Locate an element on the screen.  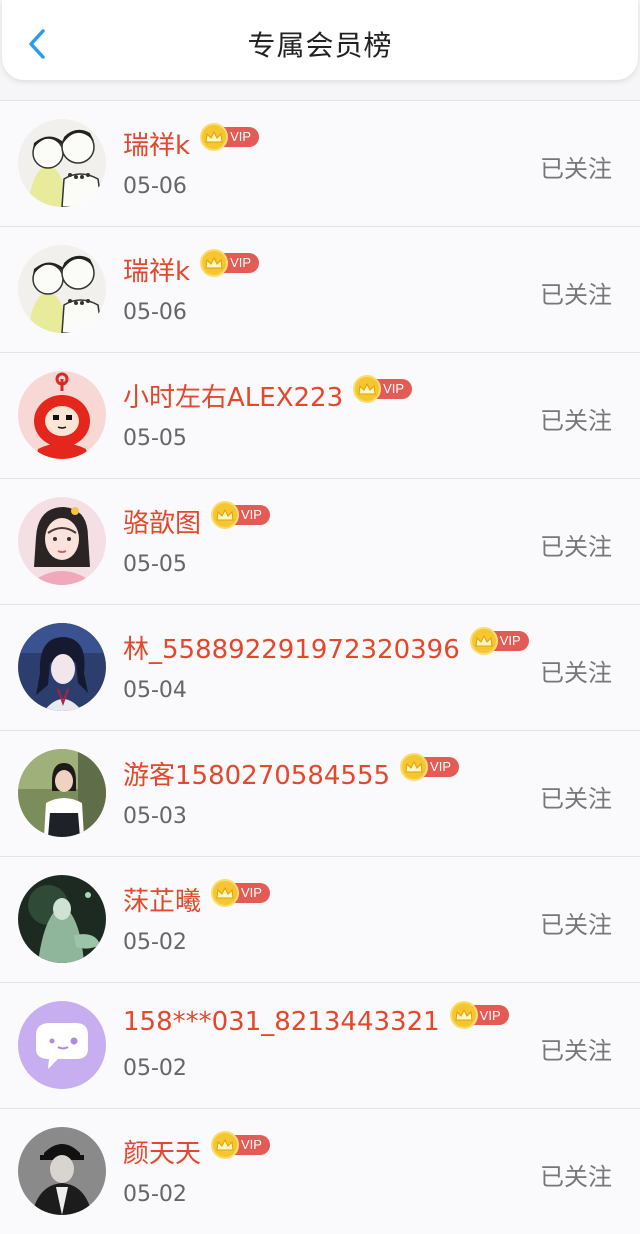
girl-selfie-avatar is located at coordinates (62, 541).